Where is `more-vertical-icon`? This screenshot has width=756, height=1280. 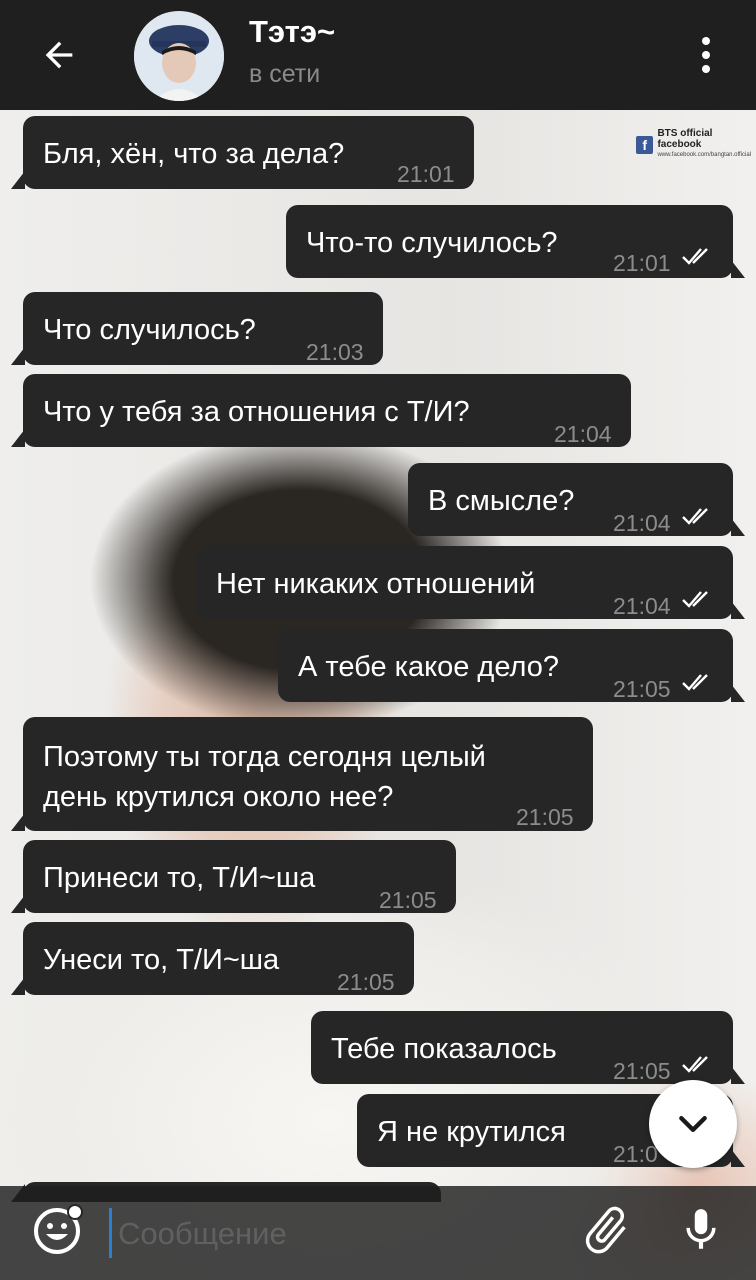 more-vertical-icon is located at coordinates (706, 41).